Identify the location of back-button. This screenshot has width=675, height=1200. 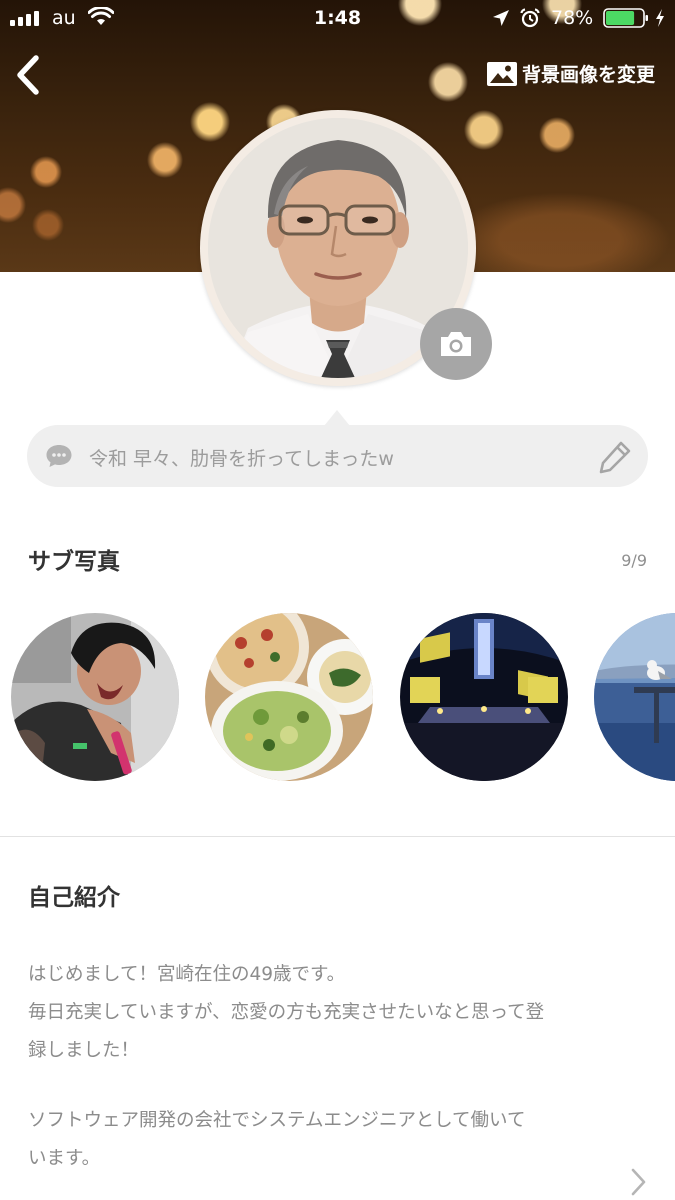
(29, 75).